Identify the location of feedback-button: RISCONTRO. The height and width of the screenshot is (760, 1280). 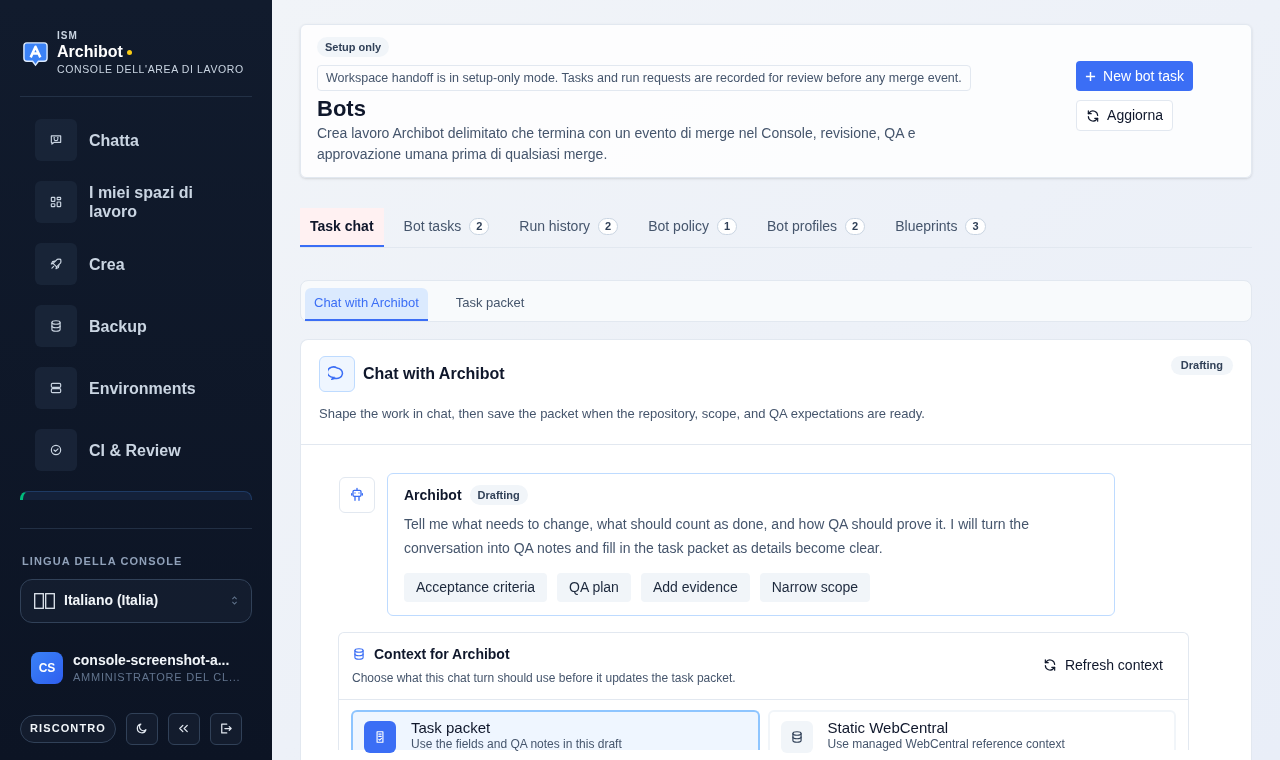
(68, 728).